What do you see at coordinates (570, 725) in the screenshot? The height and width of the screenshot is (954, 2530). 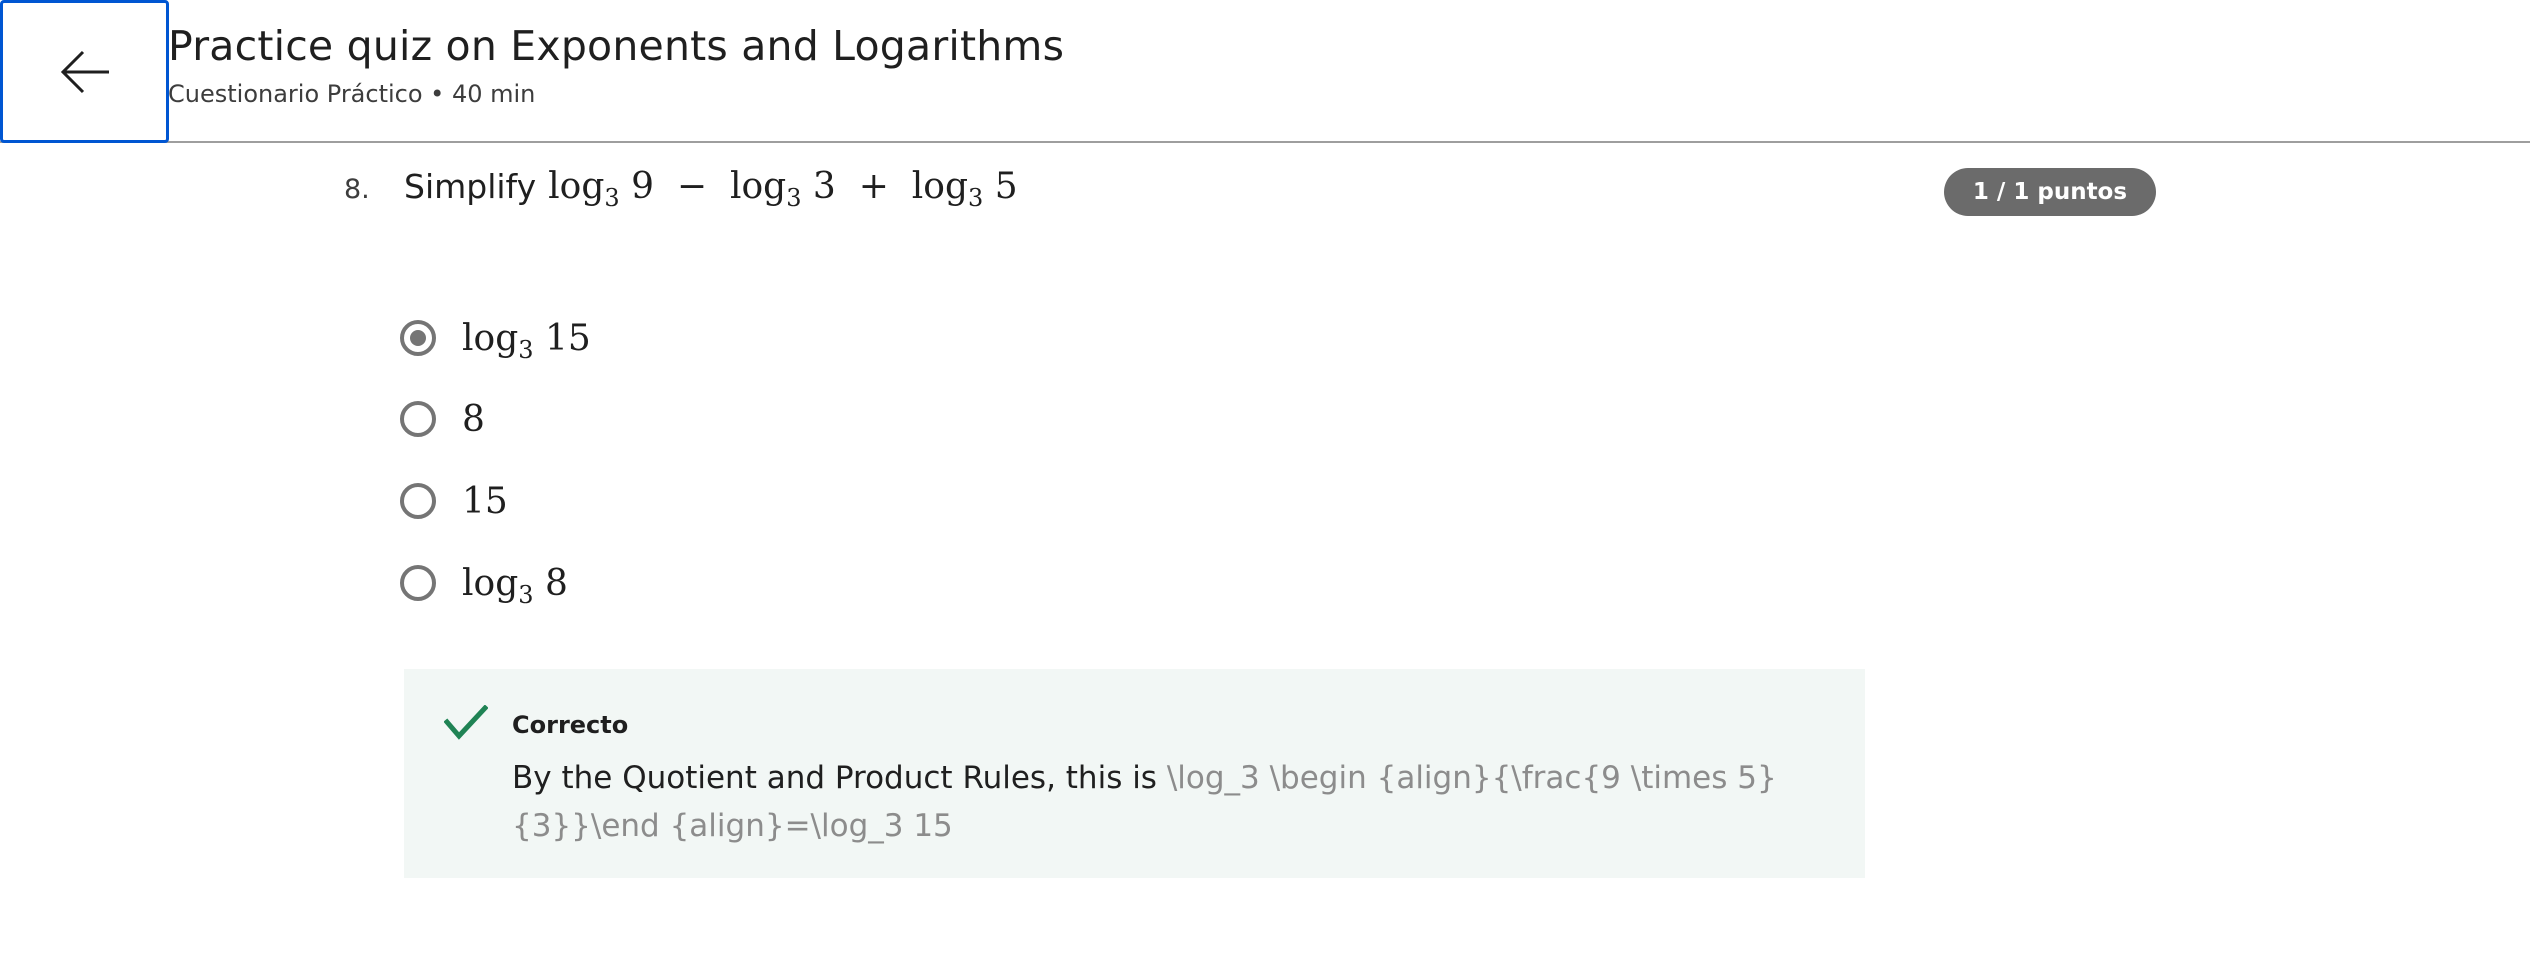 I see `feedback-title: Correcto` at bounding box center [570, 725].